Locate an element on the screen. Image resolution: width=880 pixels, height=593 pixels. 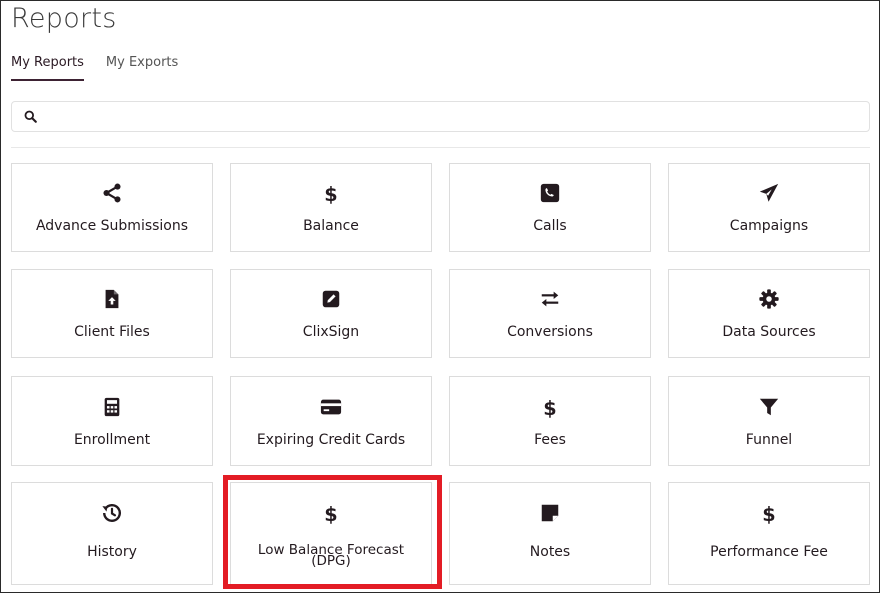
report-card-label: Enrollment is located at coordinates (112, 440).